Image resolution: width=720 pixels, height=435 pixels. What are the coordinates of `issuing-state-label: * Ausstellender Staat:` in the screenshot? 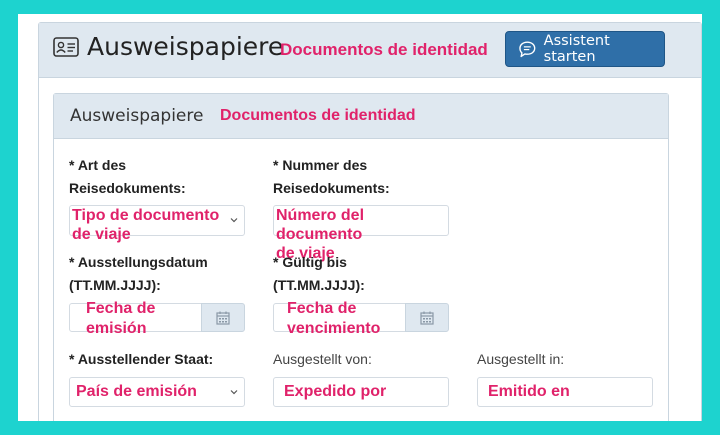 It's located at (141, 359).